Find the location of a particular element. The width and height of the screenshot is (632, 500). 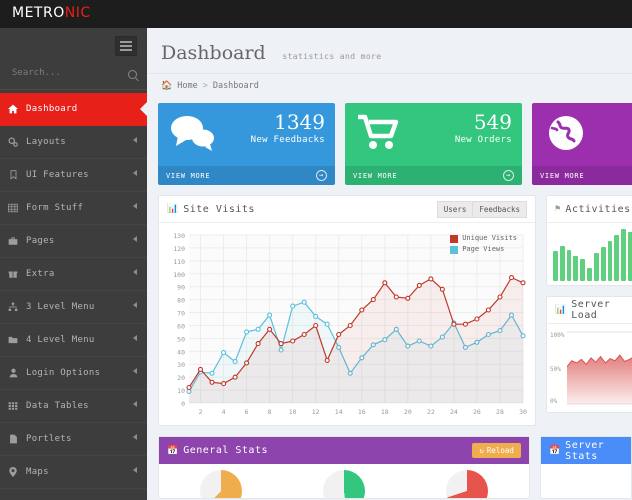

activities-panel: ⚑ Activities is located at coordinates (589, 240).